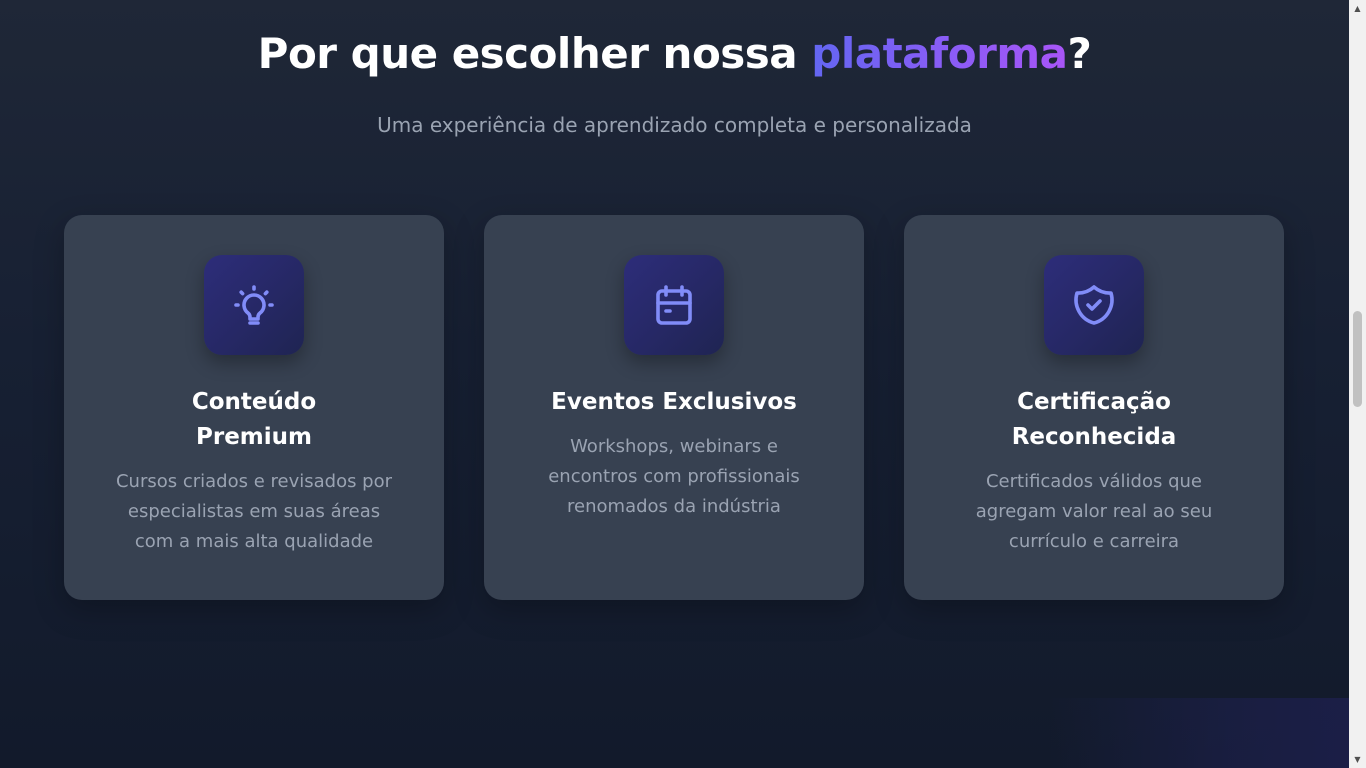 The width and height of the screenshot is (1366, 768). What do you see at coordinates (1079, 53) in the screenshot?
I see `title-suffix: ?` at bounding box center [1079, 53].